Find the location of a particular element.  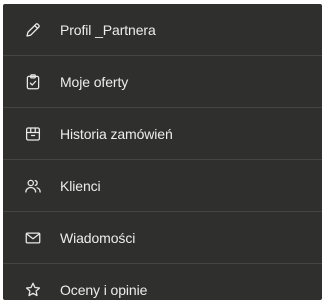

menu-item-label: Profil _Partnera is located at coordinates (108, 29).